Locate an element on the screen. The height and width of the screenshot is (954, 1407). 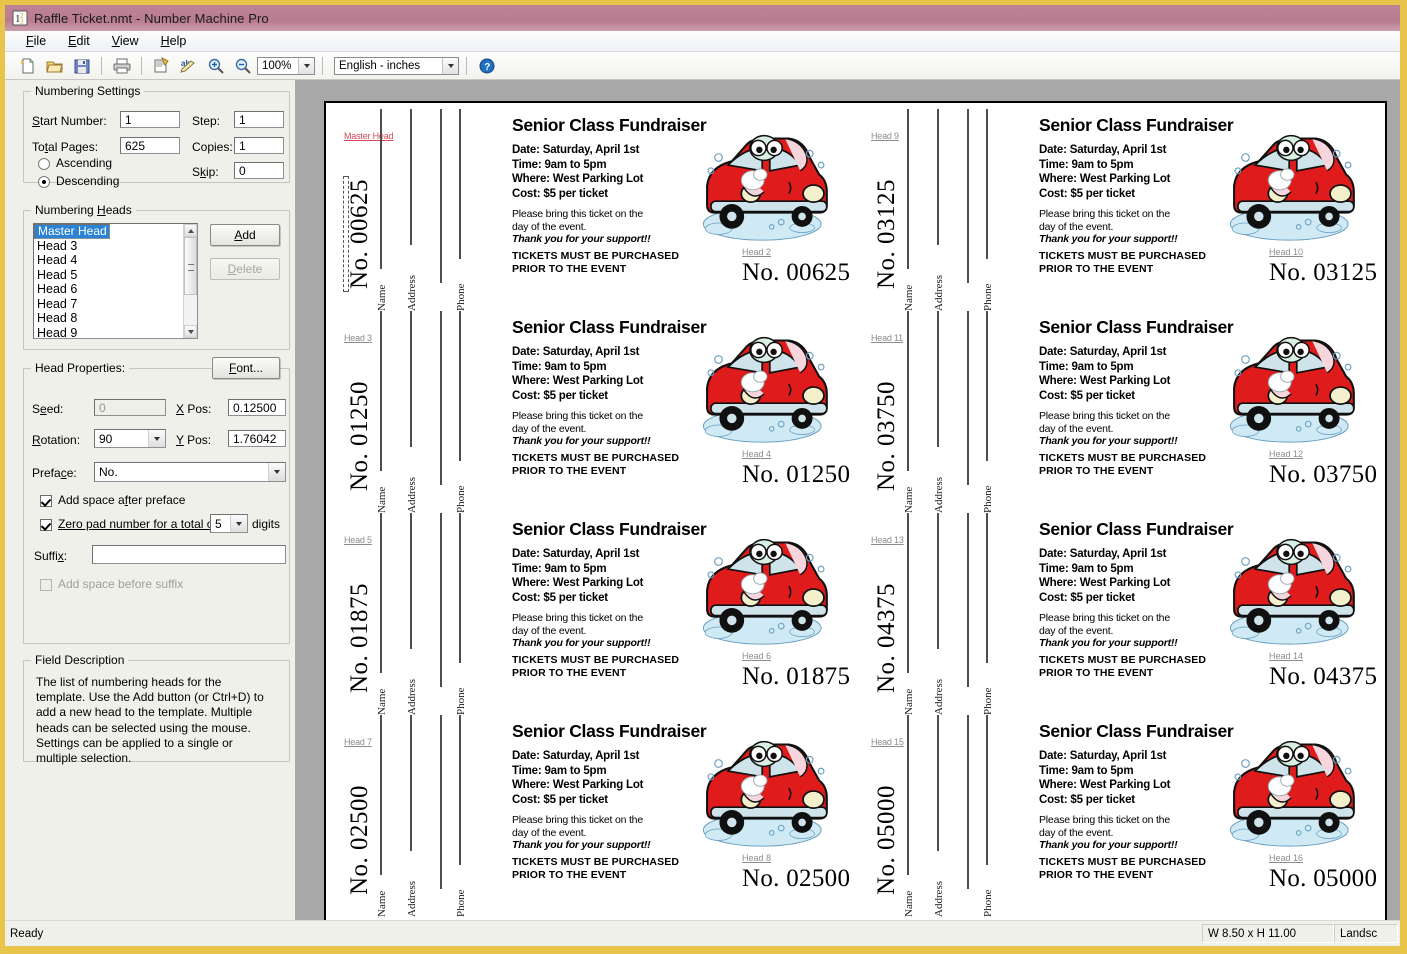
zero-pad-checkbox is located at coordinates (46, 525).